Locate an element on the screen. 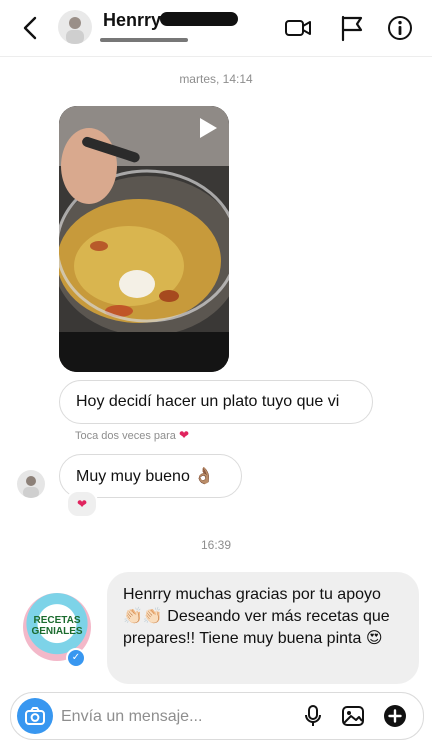  like-hint: Toca dos veces para ❤ is located at coordinates (132, 435).